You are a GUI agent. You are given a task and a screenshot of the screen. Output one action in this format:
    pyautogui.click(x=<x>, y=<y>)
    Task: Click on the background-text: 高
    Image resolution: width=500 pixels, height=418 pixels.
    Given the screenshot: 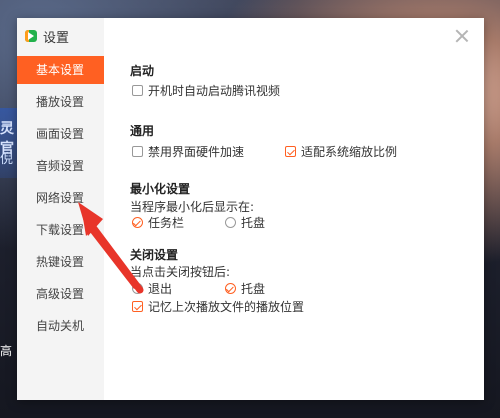 What is the action you would take?
    pyautogui.click(x=6, y=351)
    